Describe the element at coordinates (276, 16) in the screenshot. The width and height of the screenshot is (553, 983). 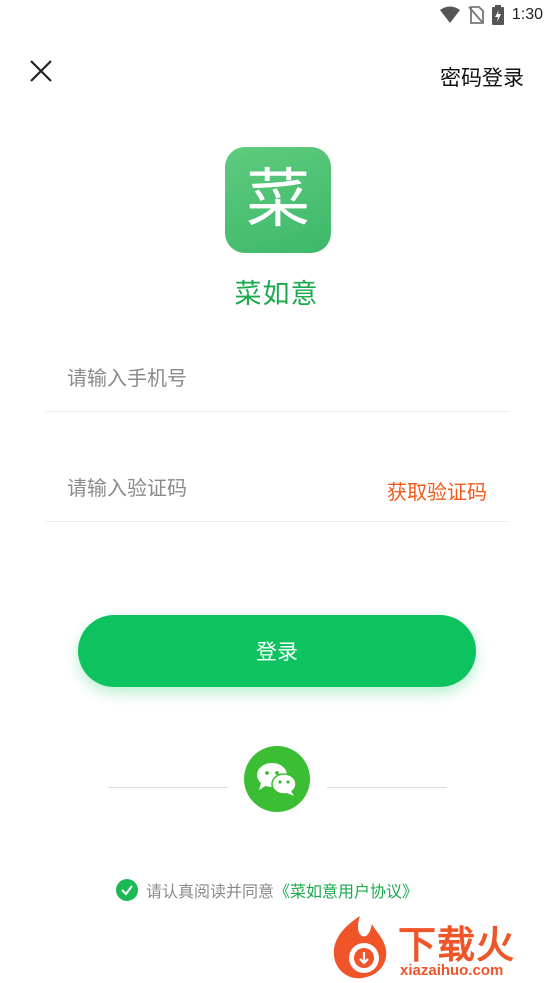
I see `status-bar: 1:30` at that location.